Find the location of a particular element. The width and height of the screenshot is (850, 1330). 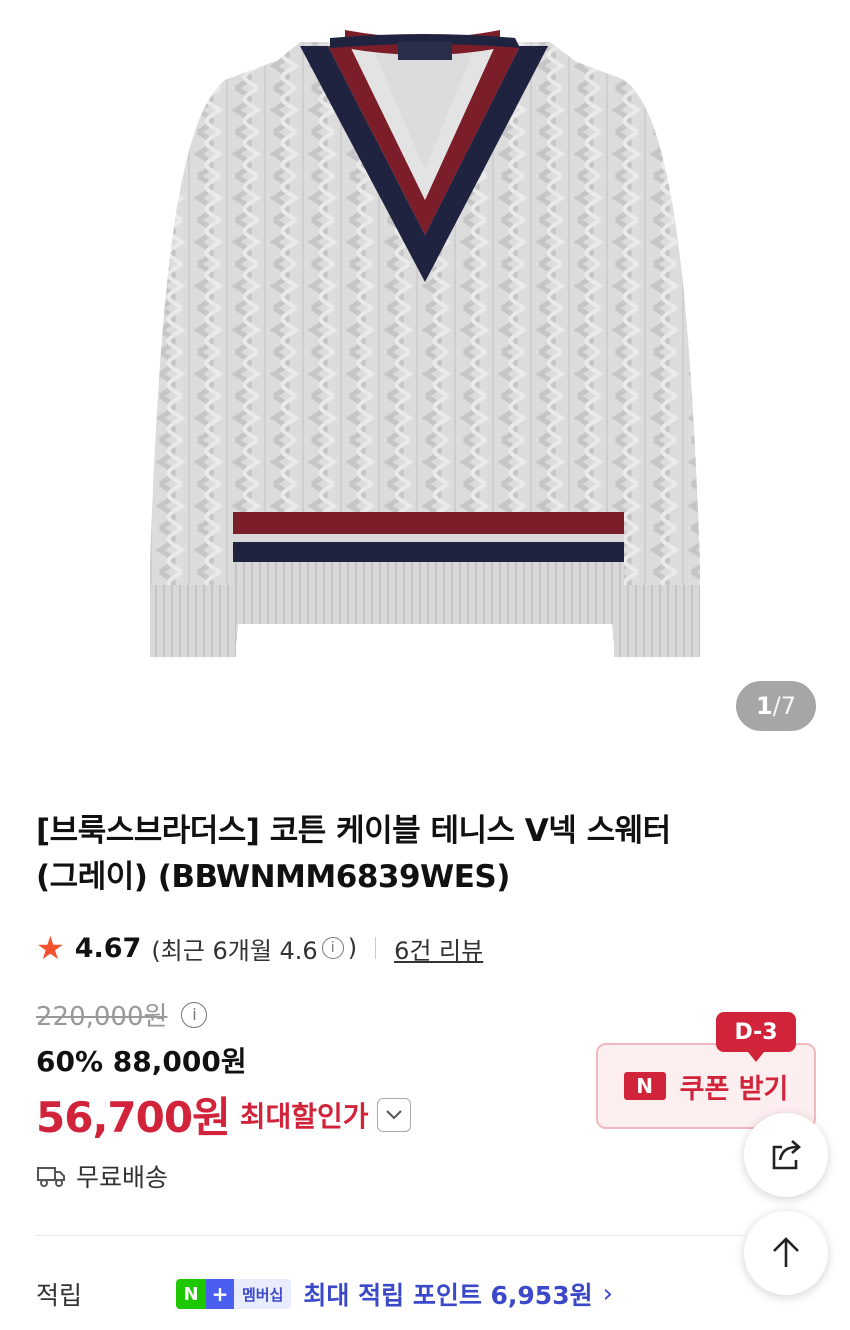

points-text: 최대 적립 포인트 6,953원 is located at coordinates (448, 1295).